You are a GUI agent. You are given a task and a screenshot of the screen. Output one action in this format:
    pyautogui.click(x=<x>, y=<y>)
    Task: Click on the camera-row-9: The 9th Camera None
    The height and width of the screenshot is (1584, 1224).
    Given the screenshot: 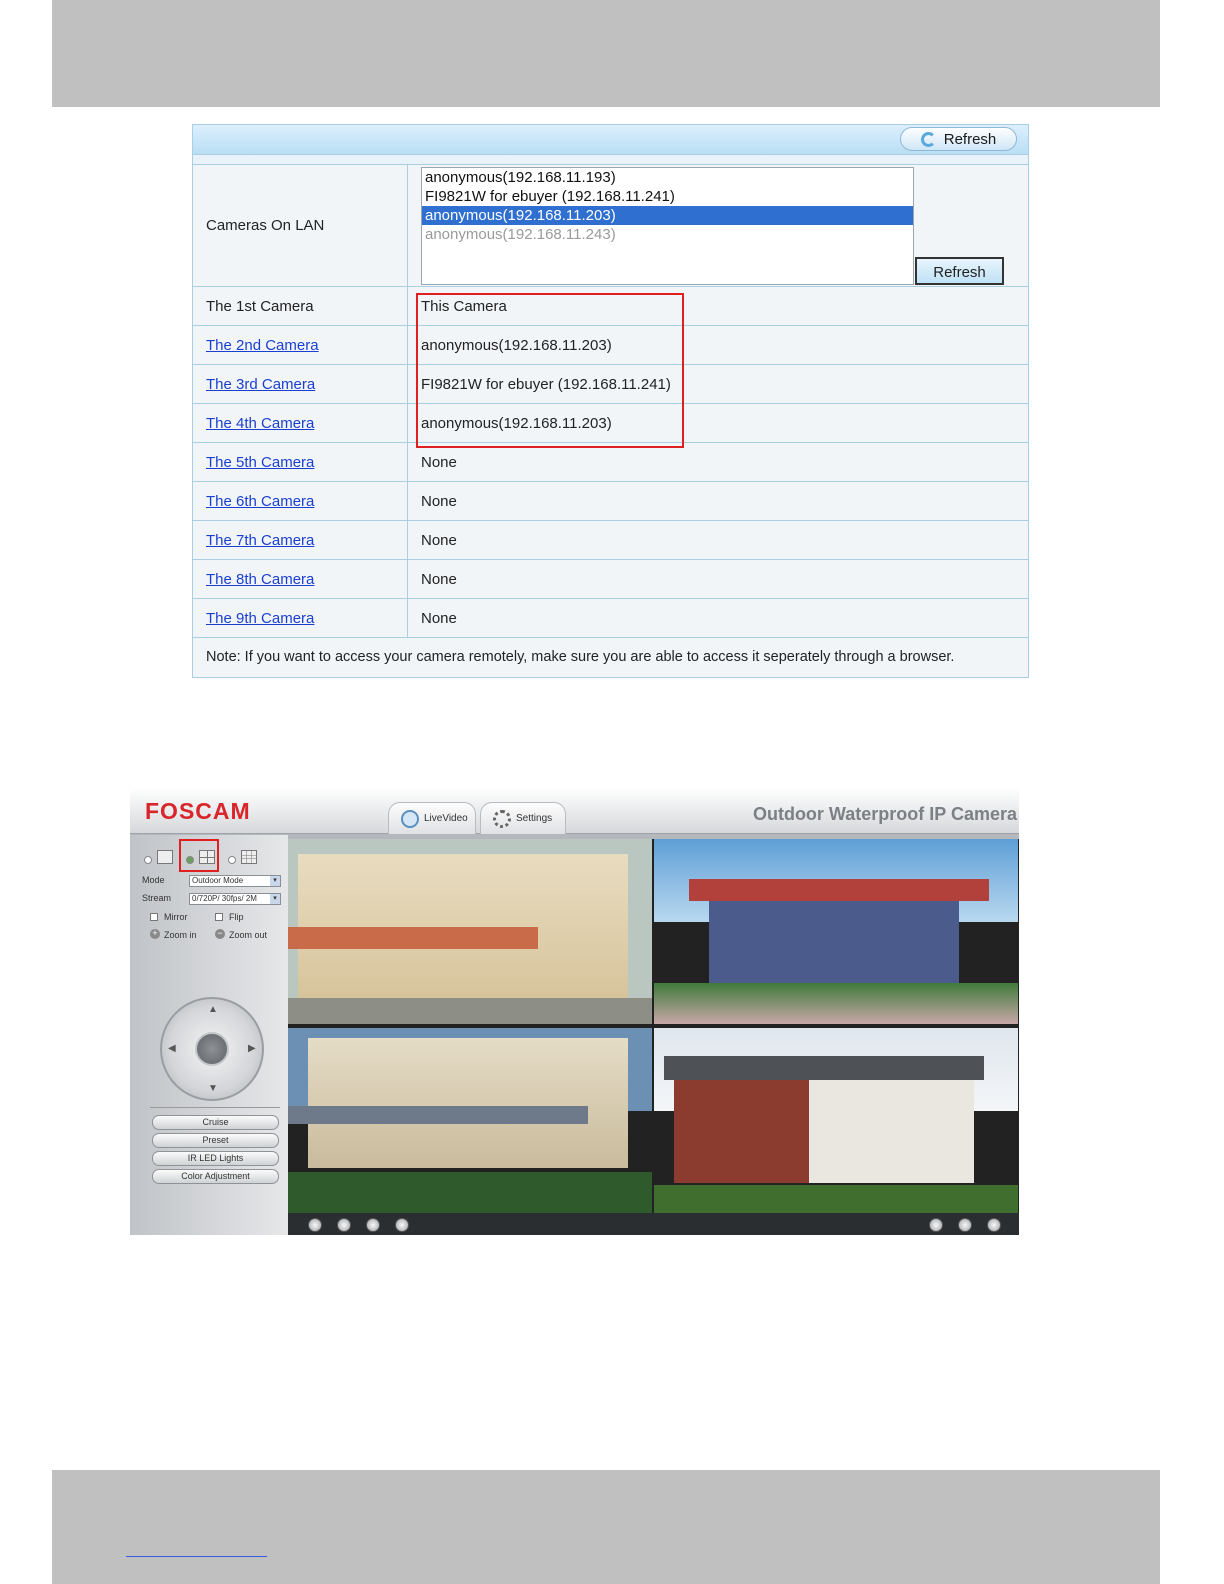 What is the action you would take?
    pyautogui.click(x=610, y=618)
    